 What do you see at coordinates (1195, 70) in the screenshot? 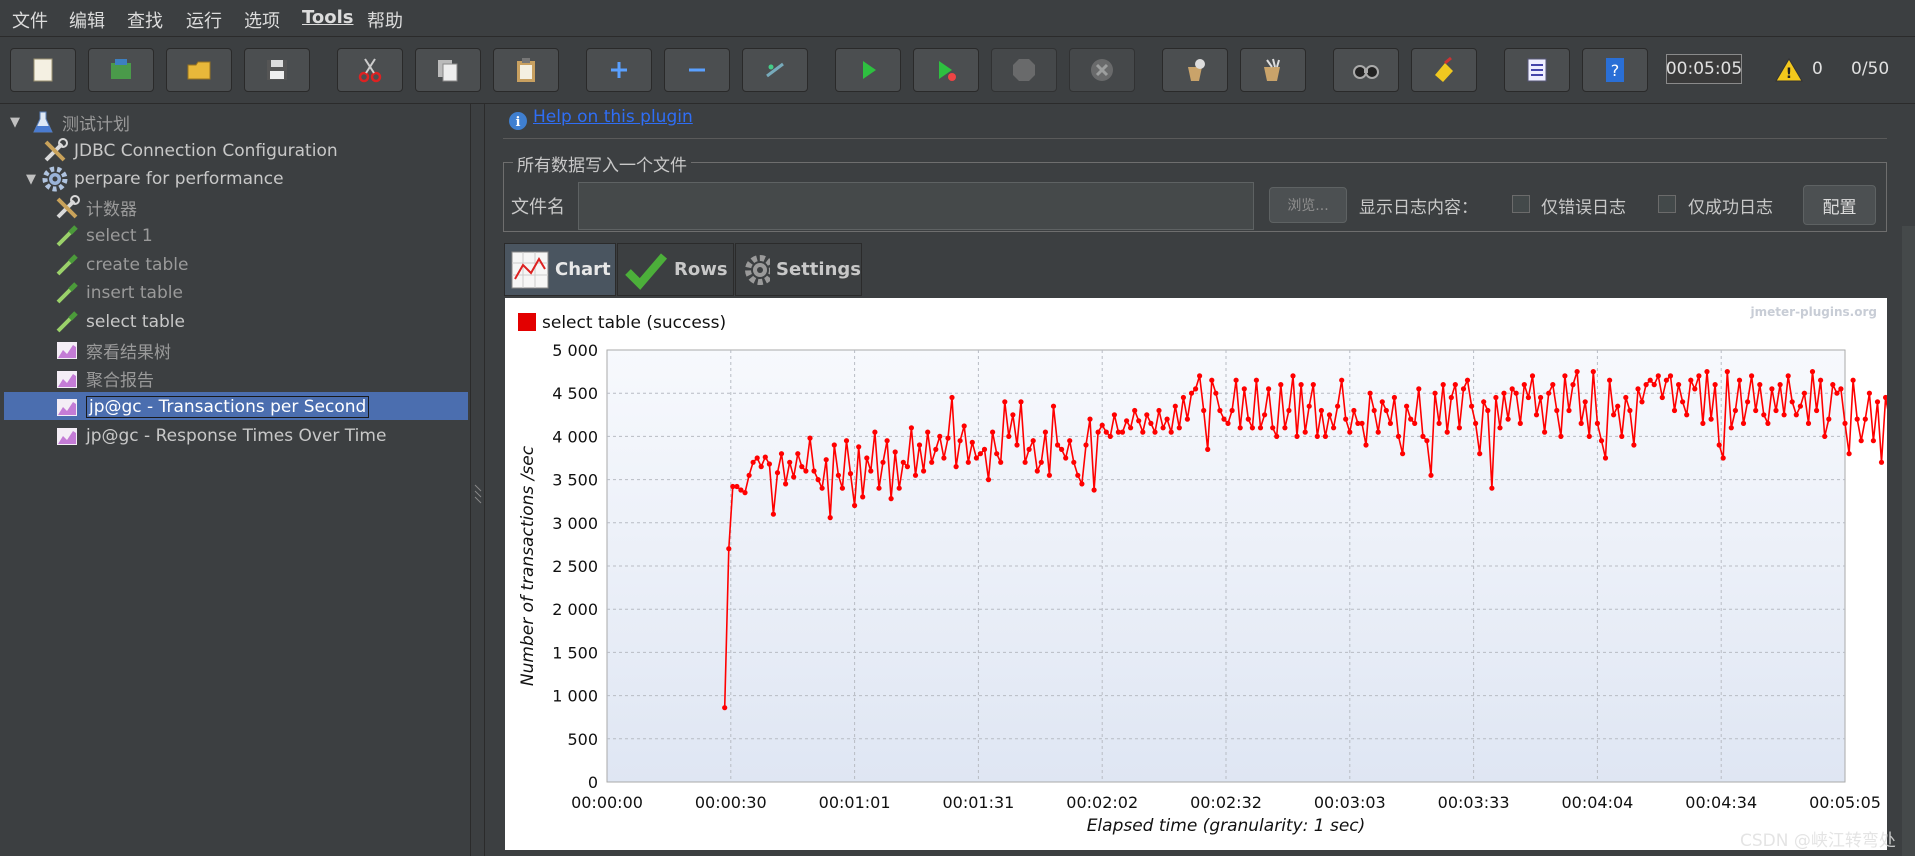
I see `clear-button` at bounding box center [1195, 70].